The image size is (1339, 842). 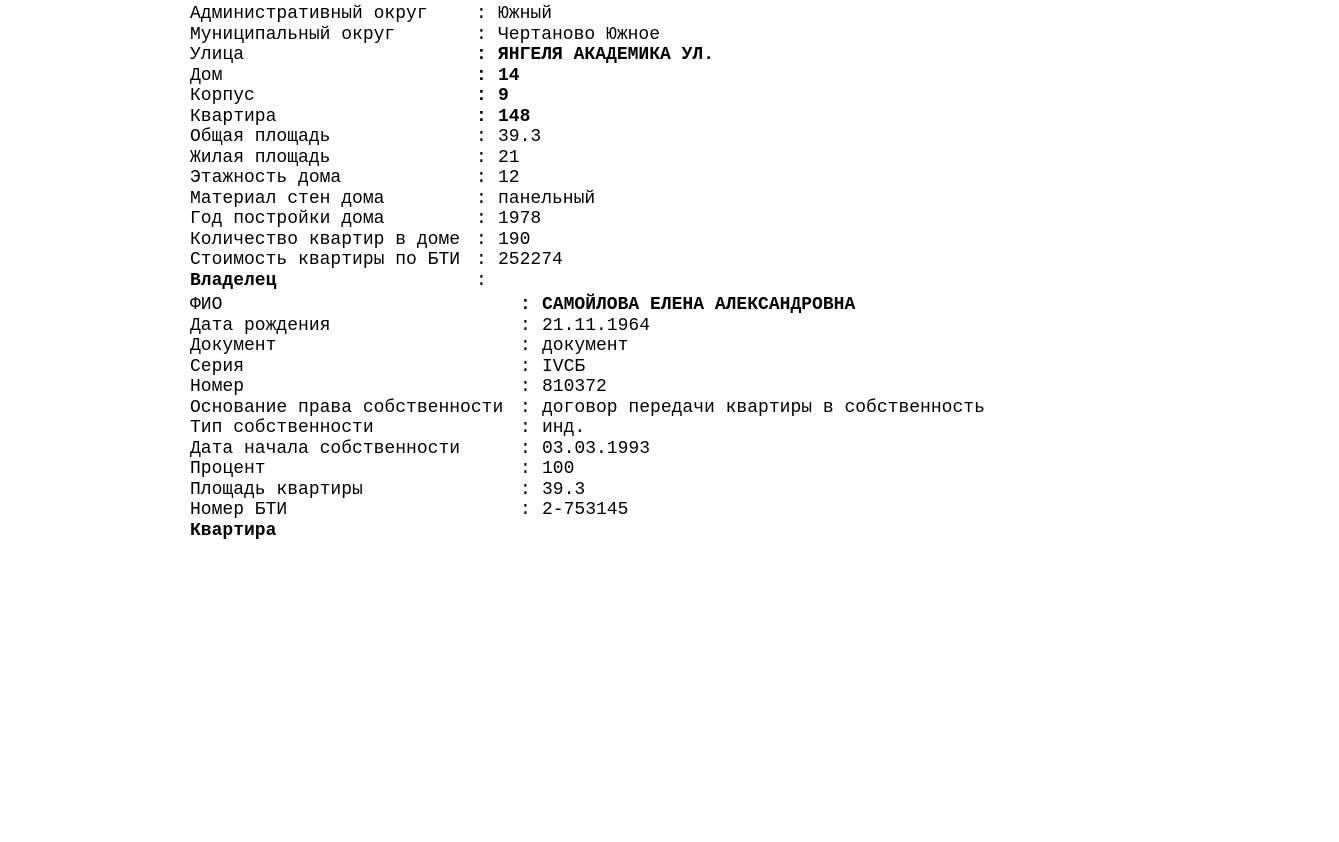 What do you see at coordinates (750, 281) in the screenshot?
I see `owner-heading-row: Владелец:` at bounding box center [750, 281].